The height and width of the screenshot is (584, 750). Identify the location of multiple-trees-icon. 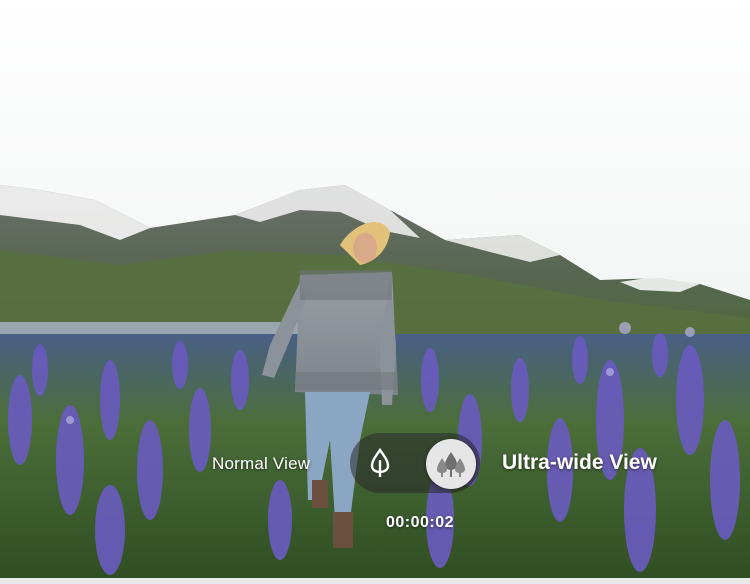
(451, 464).